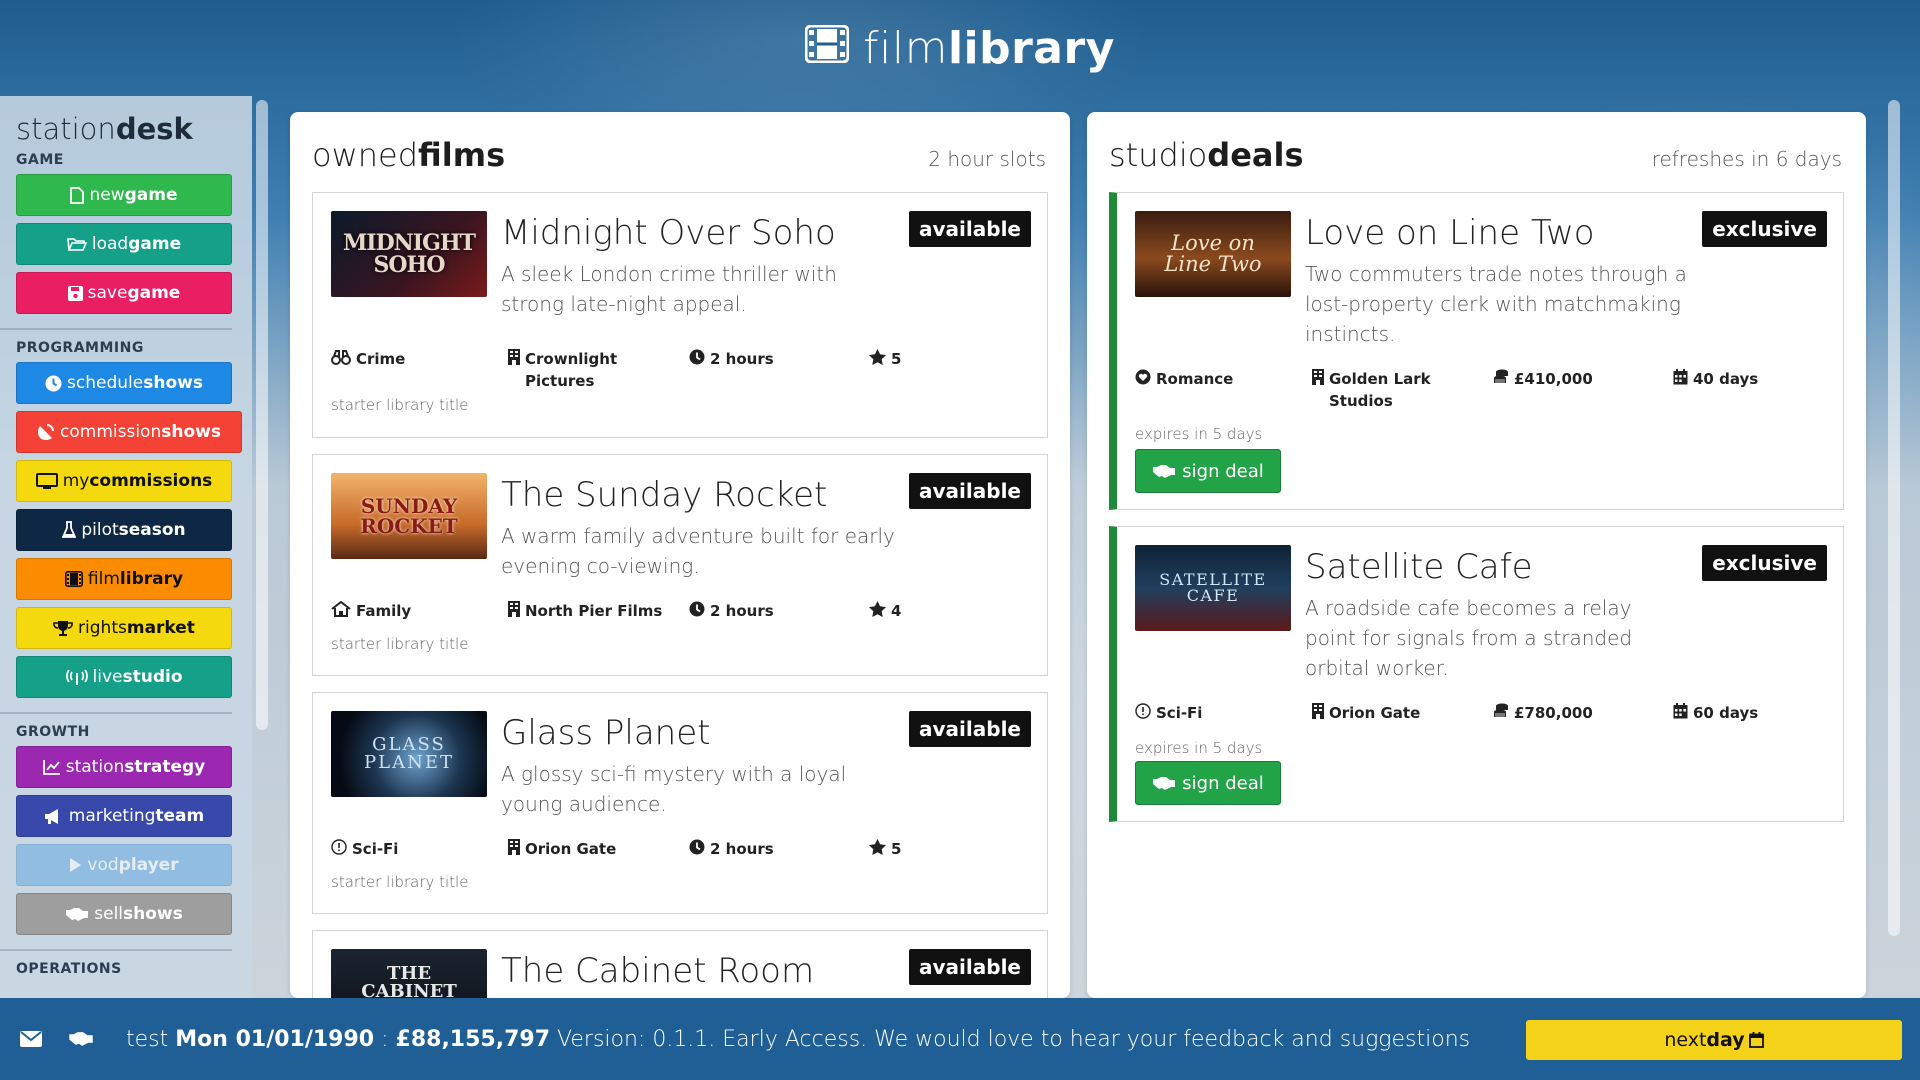 The image size is (1920, 1080). What do you see at coordinates (148, 865) in the screenshot?
I see `vod-player-label-bold: player` at bounding box center [148, 865].